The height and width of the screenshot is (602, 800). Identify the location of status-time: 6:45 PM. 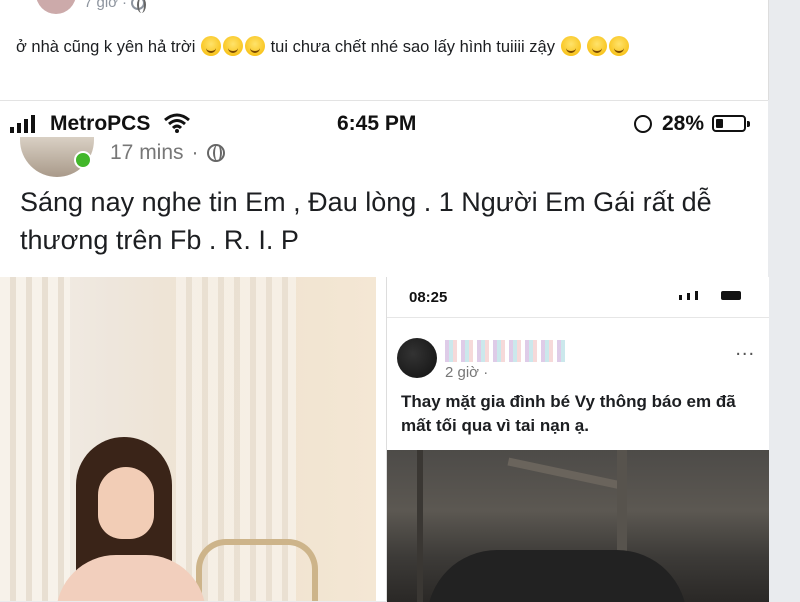
(377, 123).